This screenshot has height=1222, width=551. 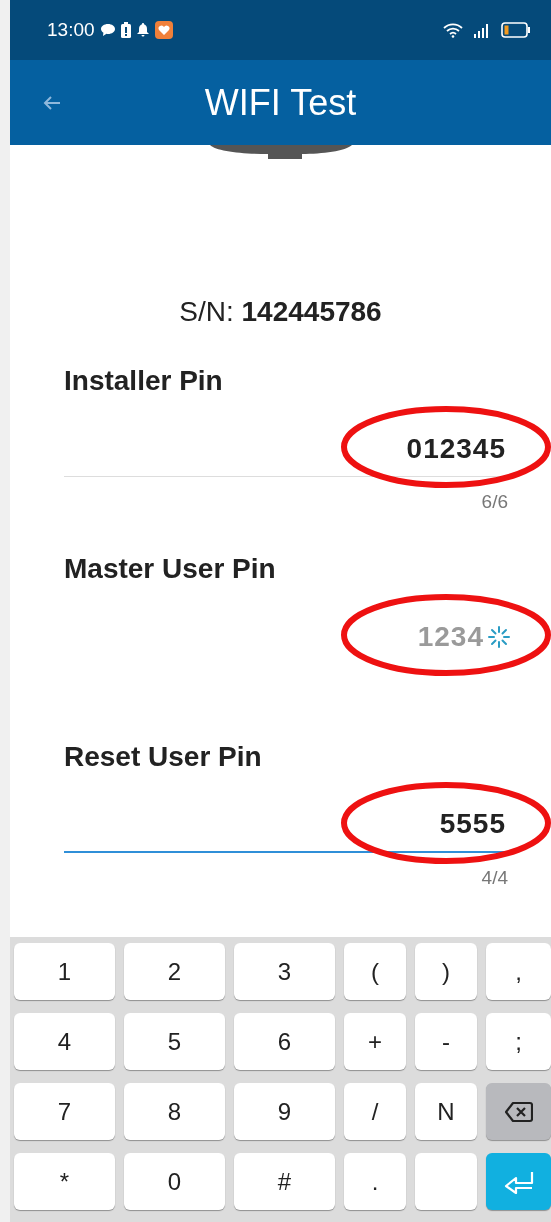 I want to click on enter-icon, so click(x=518, y=1181).